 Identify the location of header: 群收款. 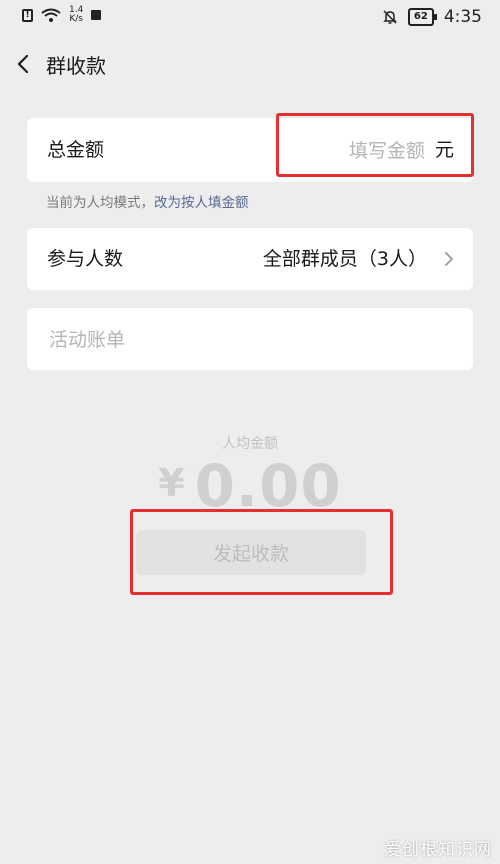
(250, 64).